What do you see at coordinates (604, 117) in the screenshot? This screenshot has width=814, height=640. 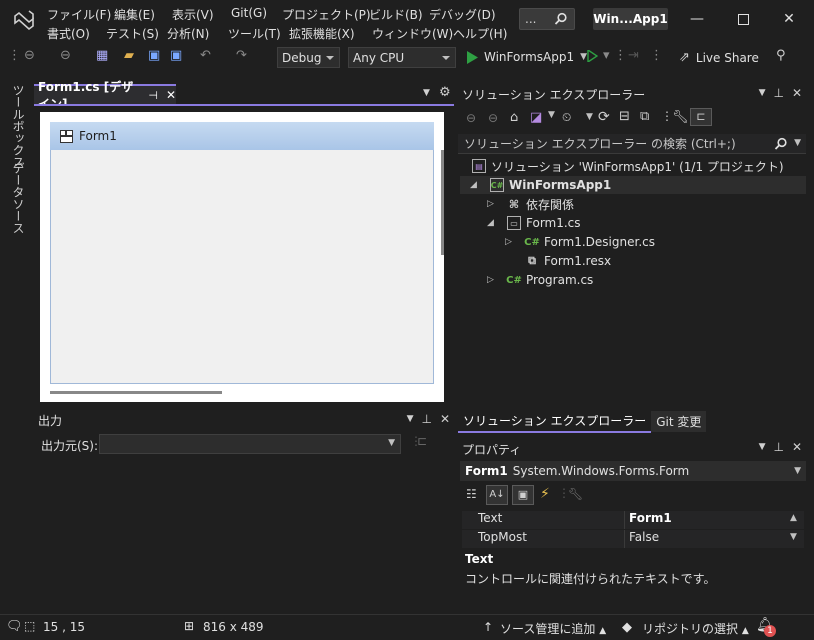 I see `refresh-icon: ⟳` at bounding box center [604, 117].